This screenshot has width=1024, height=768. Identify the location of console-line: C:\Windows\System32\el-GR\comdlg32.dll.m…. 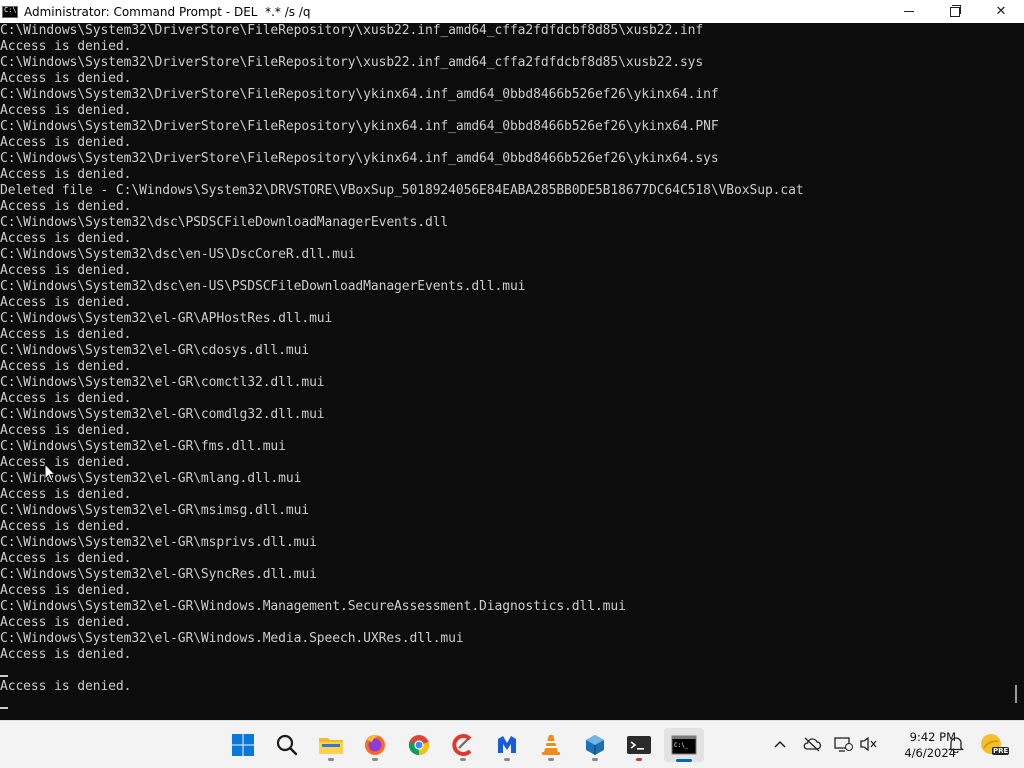
(162, 414).